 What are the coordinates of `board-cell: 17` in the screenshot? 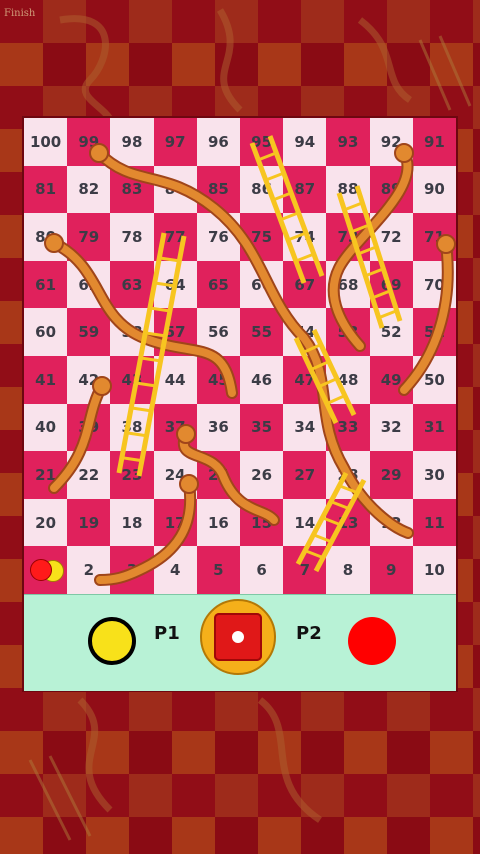 It's located at (175, 522).